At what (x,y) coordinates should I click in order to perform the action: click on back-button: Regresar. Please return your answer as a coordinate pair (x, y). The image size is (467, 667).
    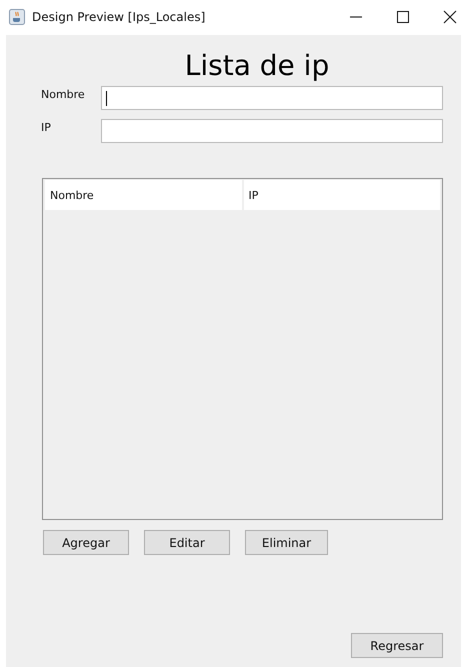
    Looking at the image, I should click on (397, 645).